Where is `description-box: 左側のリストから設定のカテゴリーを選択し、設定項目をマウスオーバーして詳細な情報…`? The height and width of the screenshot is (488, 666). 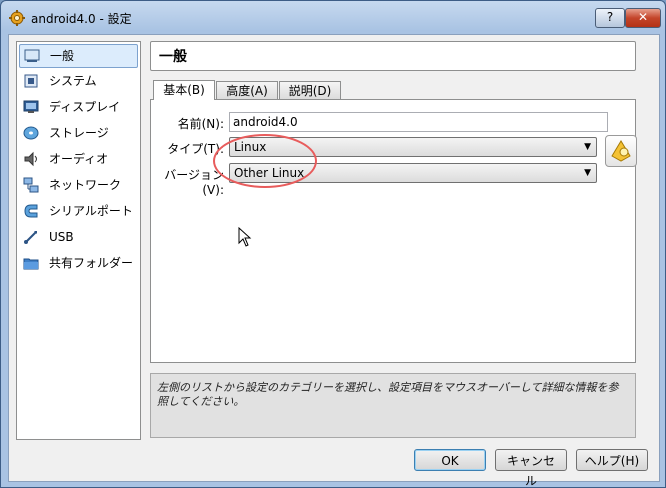
description-box: 左側のリストから設定のカテゴリーを選択し、設定項目をマウスオーバーして詳細な情報… is located at coordinates (393, 405).